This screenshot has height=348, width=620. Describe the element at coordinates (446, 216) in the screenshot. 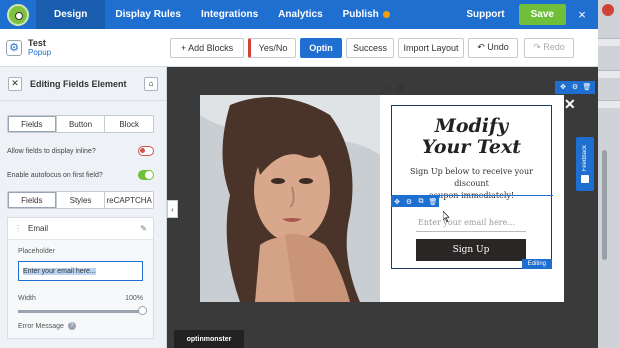

I see `mouse-cursor-icon` at that location.